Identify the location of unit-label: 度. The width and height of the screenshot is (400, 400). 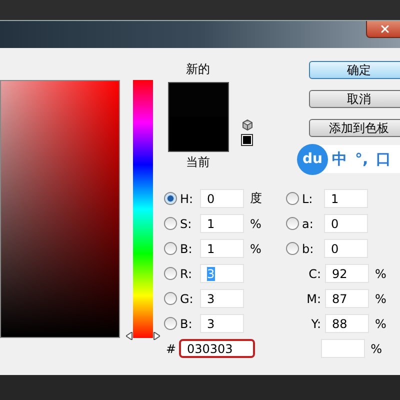
(256, 198).